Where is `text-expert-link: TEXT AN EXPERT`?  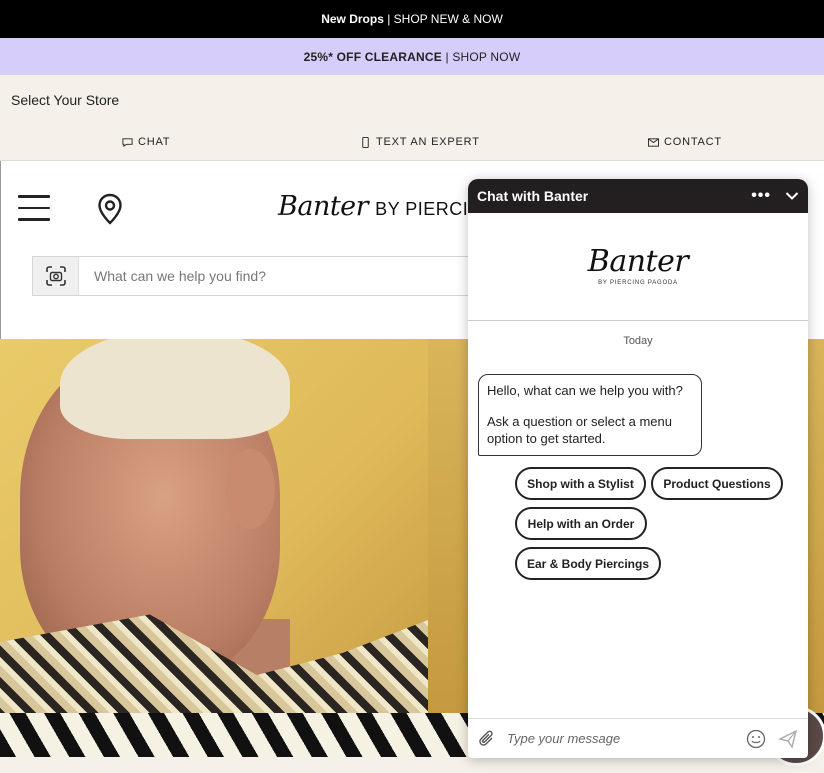 text-expert-link: TEXT AN EXPERT is located at coordinates (420, 142).